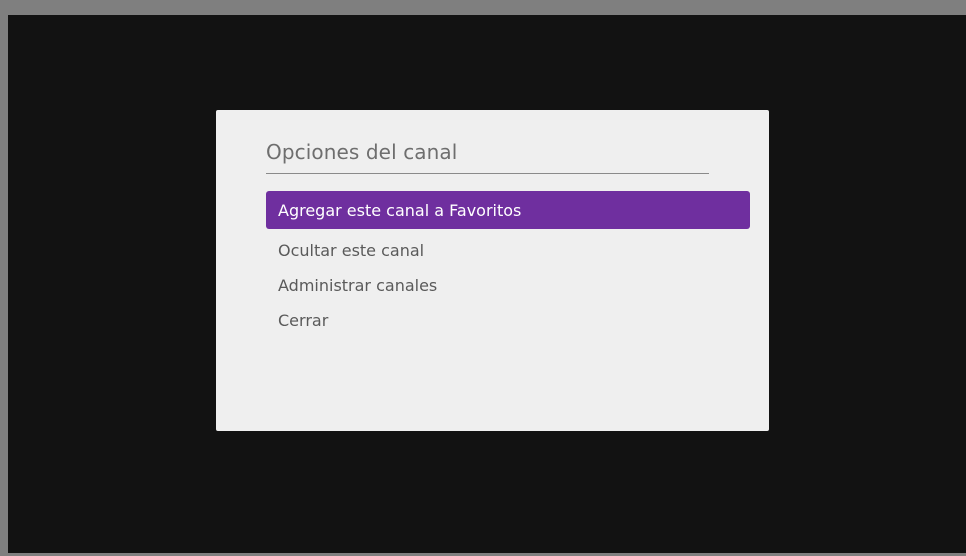 This screenshot has width=966, height=556. What do you see at coordinates (362, 152) in the screenshot?
I see `dialog-title: Opciones del canal` at bounding box center [362, 152].